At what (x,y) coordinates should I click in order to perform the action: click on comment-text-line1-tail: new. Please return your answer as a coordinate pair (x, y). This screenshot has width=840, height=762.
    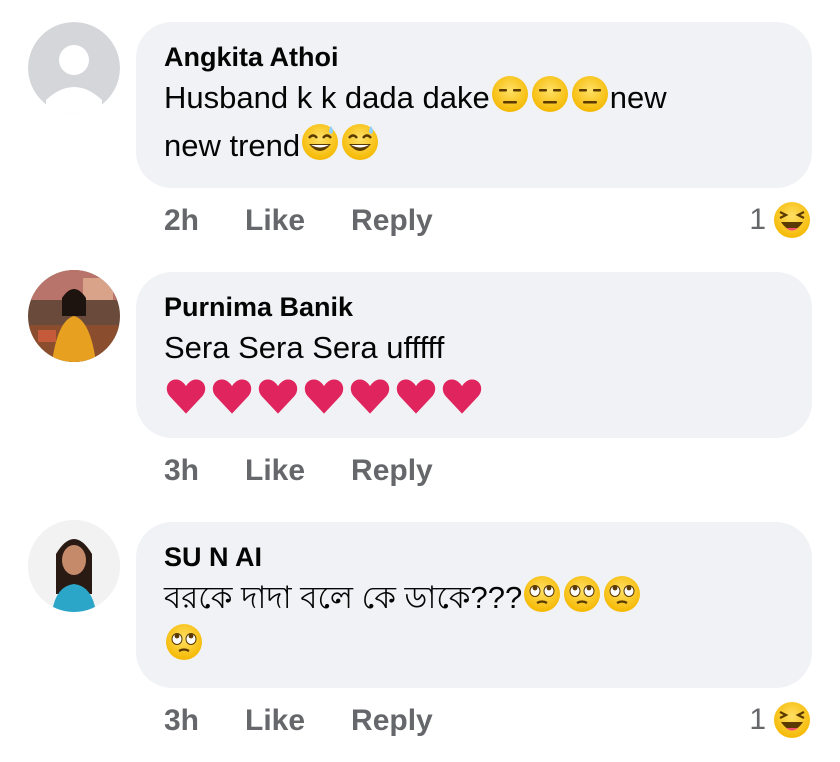
    Looking at the image, I should click on (638, 97).